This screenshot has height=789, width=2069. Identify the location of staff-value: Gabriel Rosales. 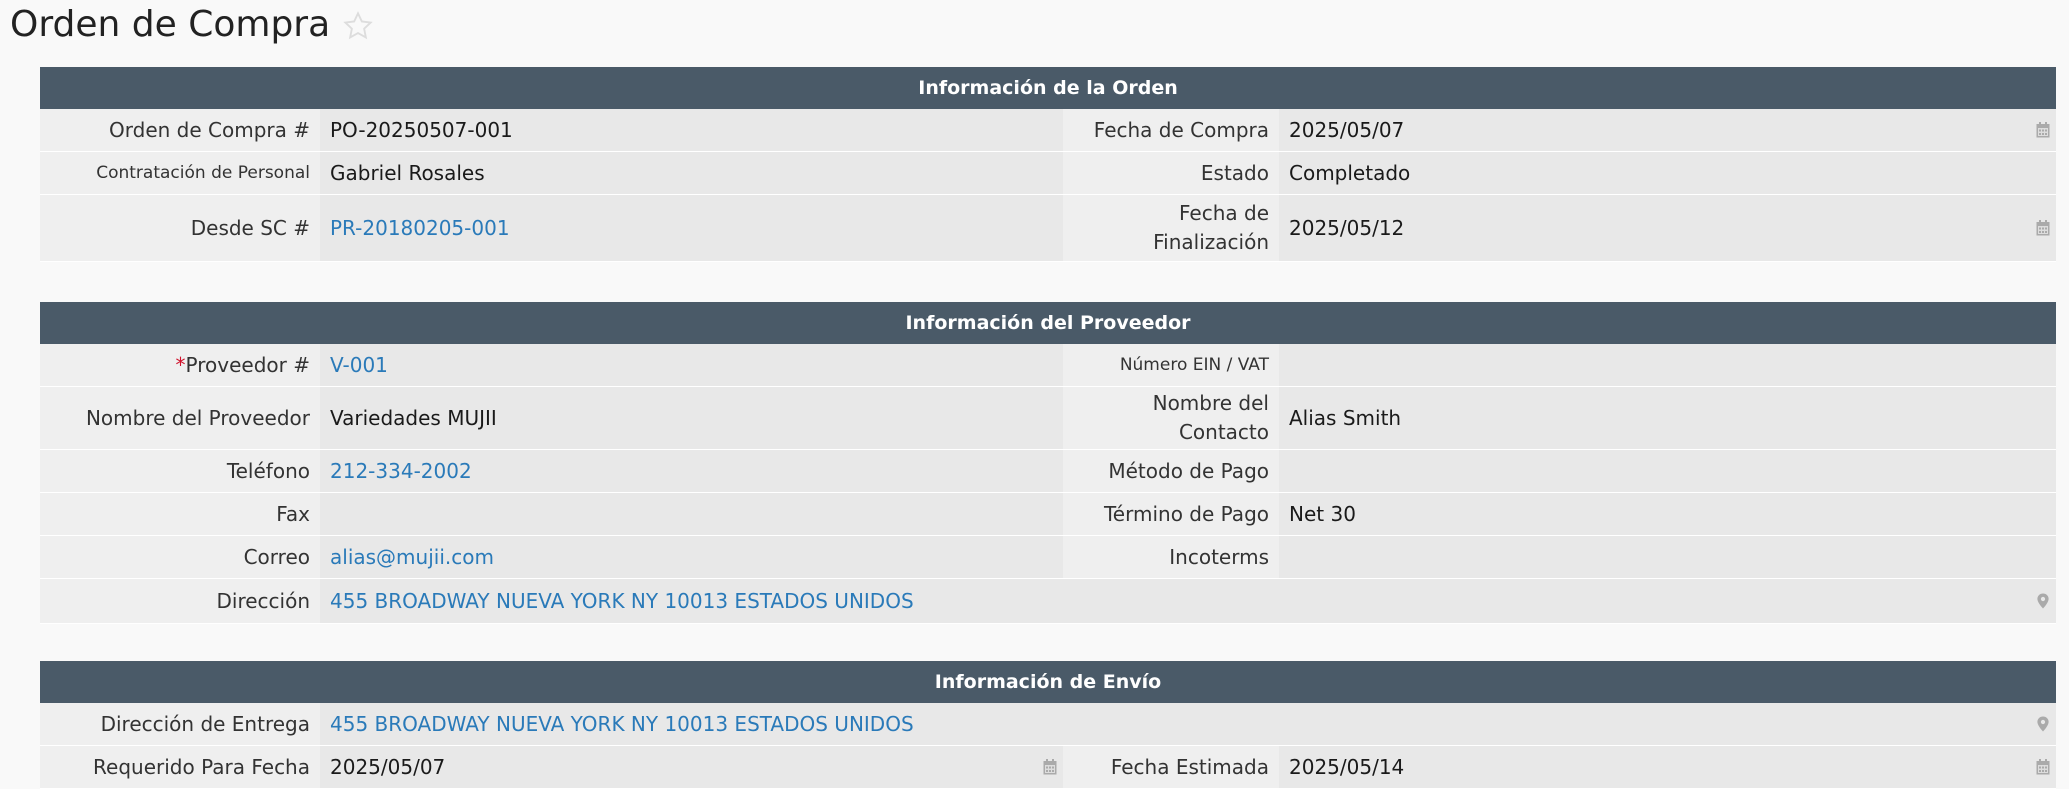
(691, 173).